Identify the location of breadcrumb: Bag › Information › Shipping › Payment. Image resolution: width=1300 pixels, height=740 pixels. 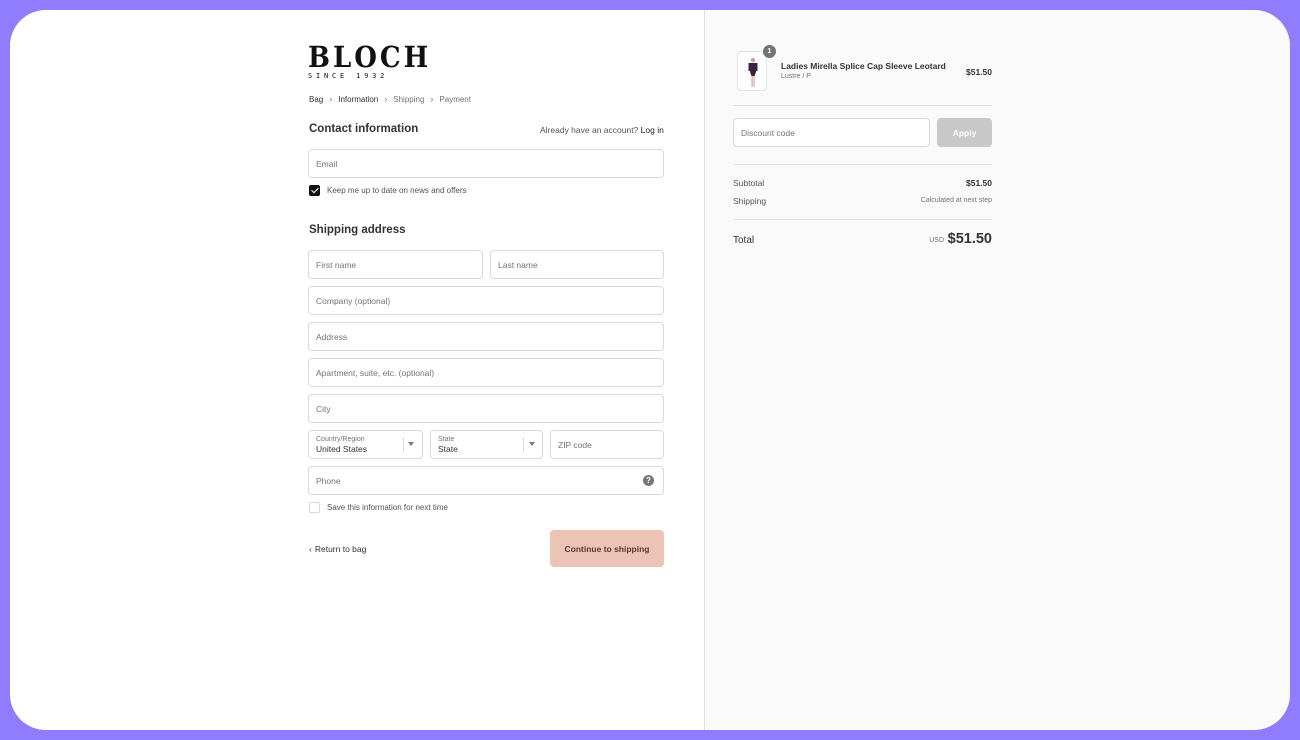
(390, 99).